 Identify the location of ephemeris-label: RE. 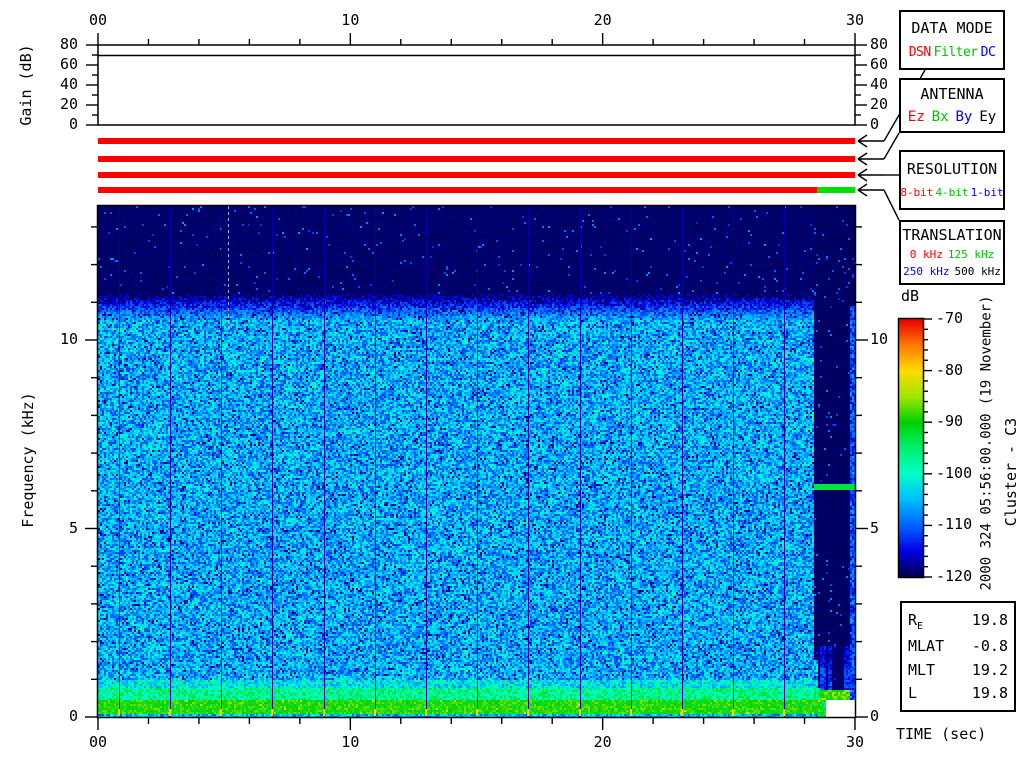
(916, 621).